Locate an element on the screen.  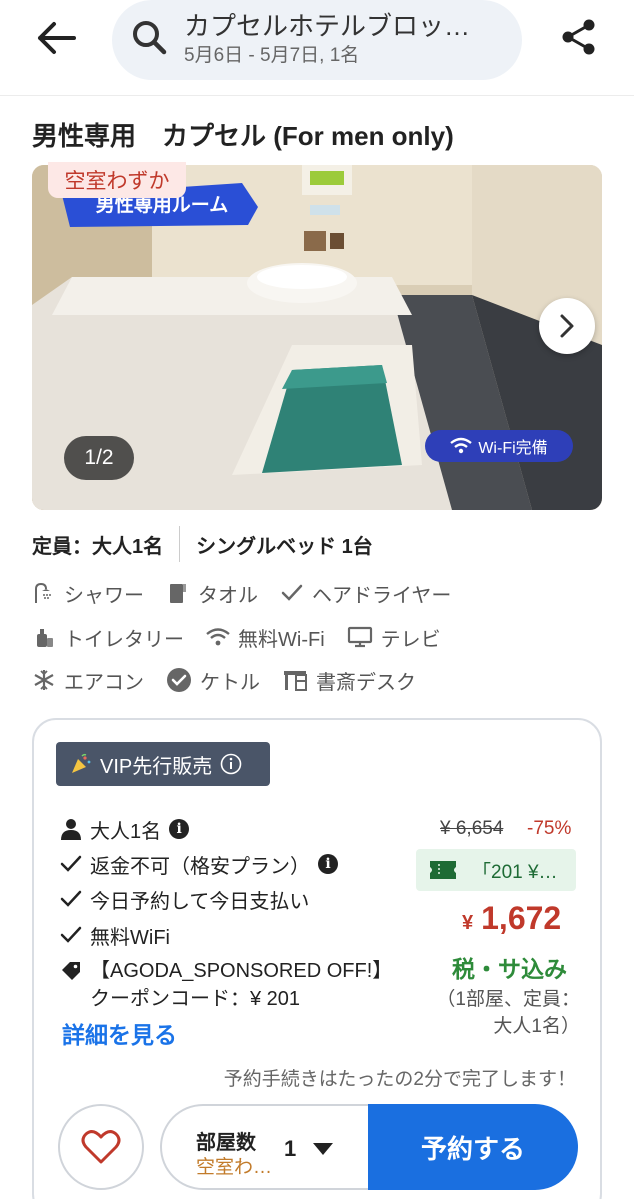
amenity-kettle: ケトル is located at coordinates (213, 680).